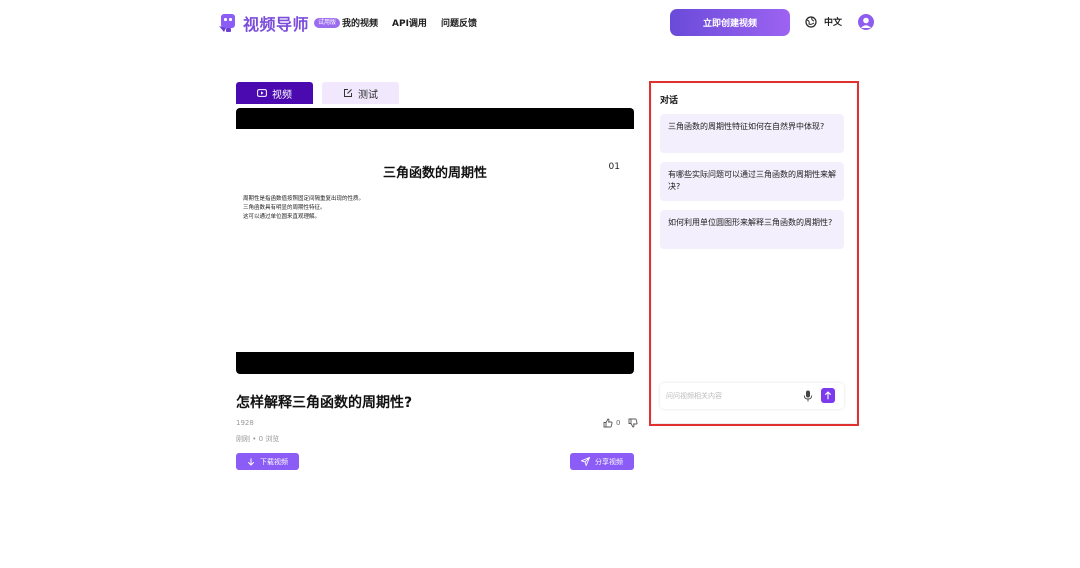  I want to click on tab-test: 测试, so click(360, 93).